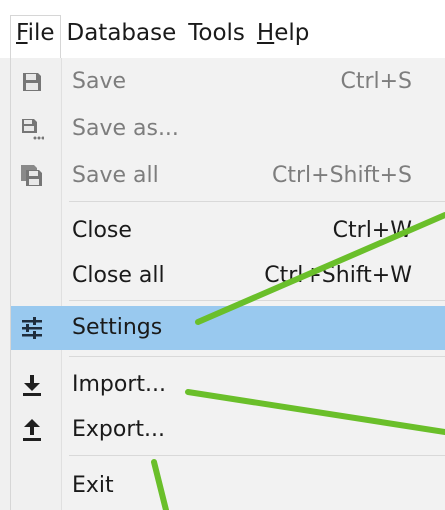  I want to click on save-as-icon, so click(32, 129).